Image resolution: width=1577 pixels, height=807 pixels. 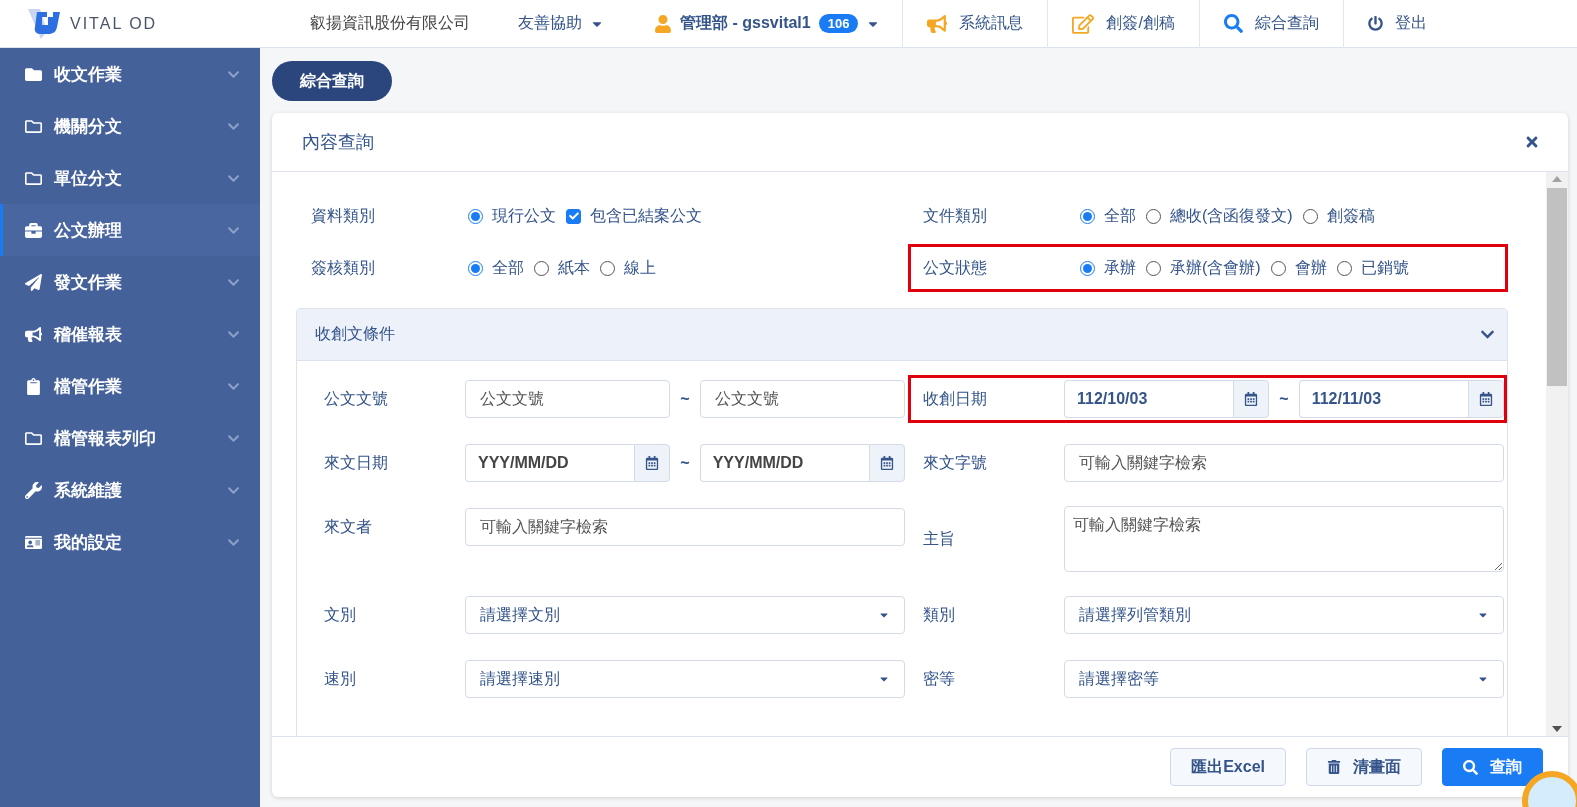 I want to click on sidebar-item: 我的設定, so click(x=130, y=542).